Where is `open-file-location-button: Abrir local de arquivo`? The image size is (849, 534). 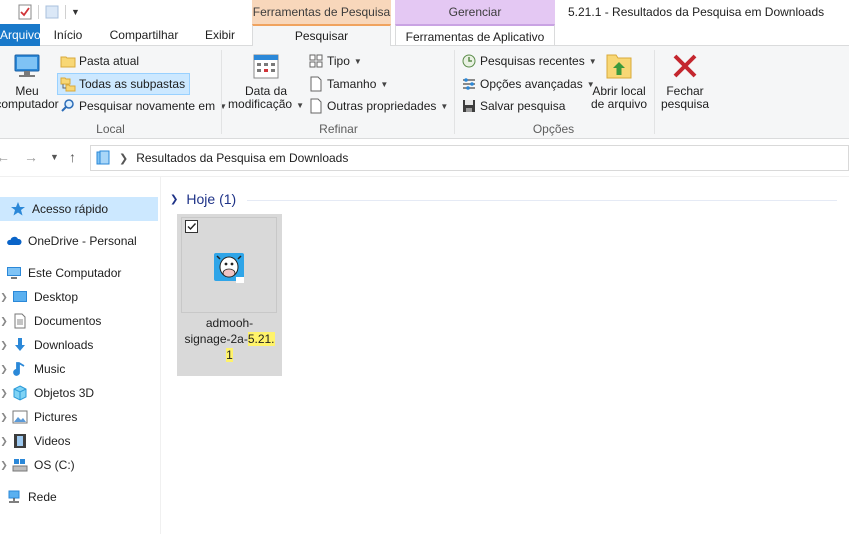 open-file-location-button: Abrir local de arquivo is located at coordinates (619, 80).